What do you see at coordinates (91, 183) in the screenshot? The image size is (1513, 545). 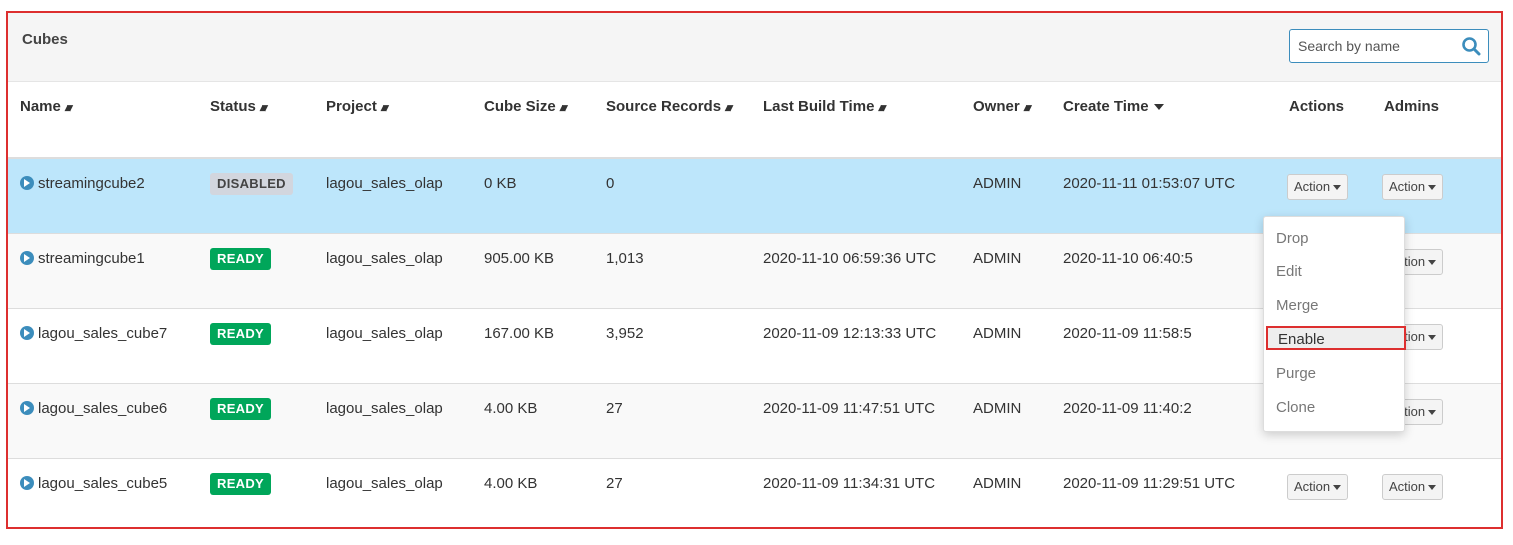 I see `cube-name: streamingcube2` at bounding box center [91, 183].